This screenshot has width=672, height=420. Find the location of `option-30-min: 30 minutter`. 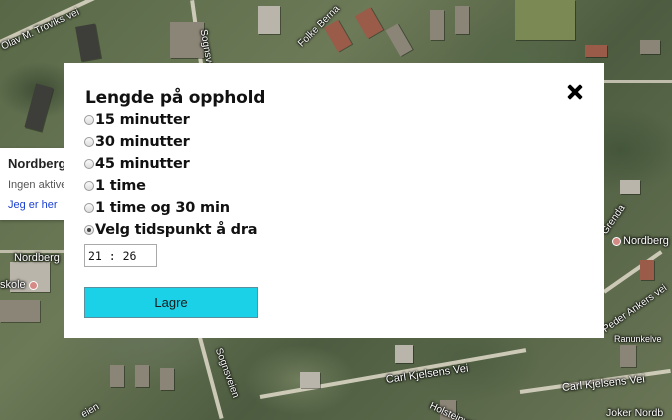

option-30-min: 30 minutter is located at coordinates (137, 142).